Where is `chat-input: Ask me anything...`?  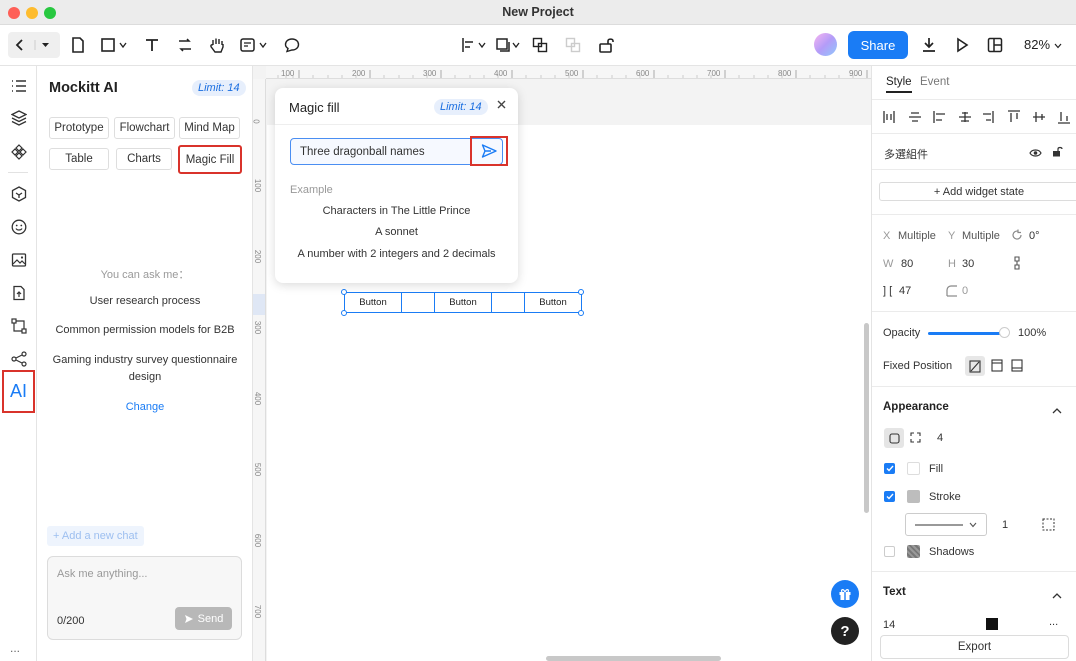
chat-input: Ask me anything... is located at coordinates (102, 574).